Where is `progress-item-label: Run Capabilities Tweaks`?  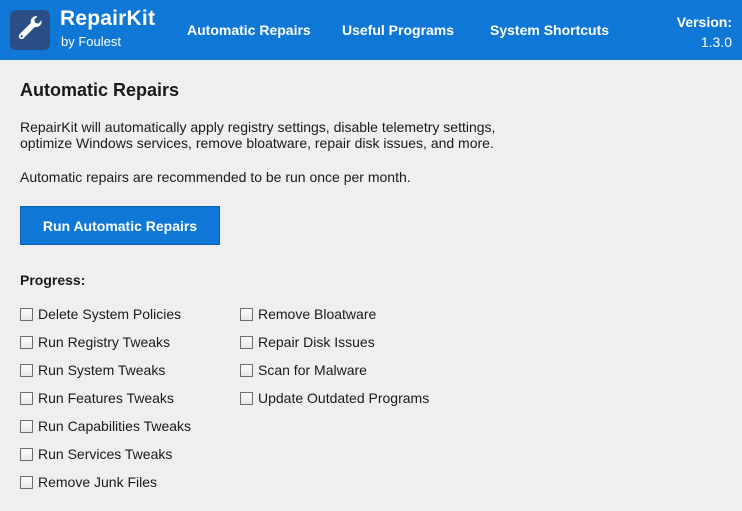 progress-item-label: Run Capabilities Tweaks is located at coordinates (115, 426).